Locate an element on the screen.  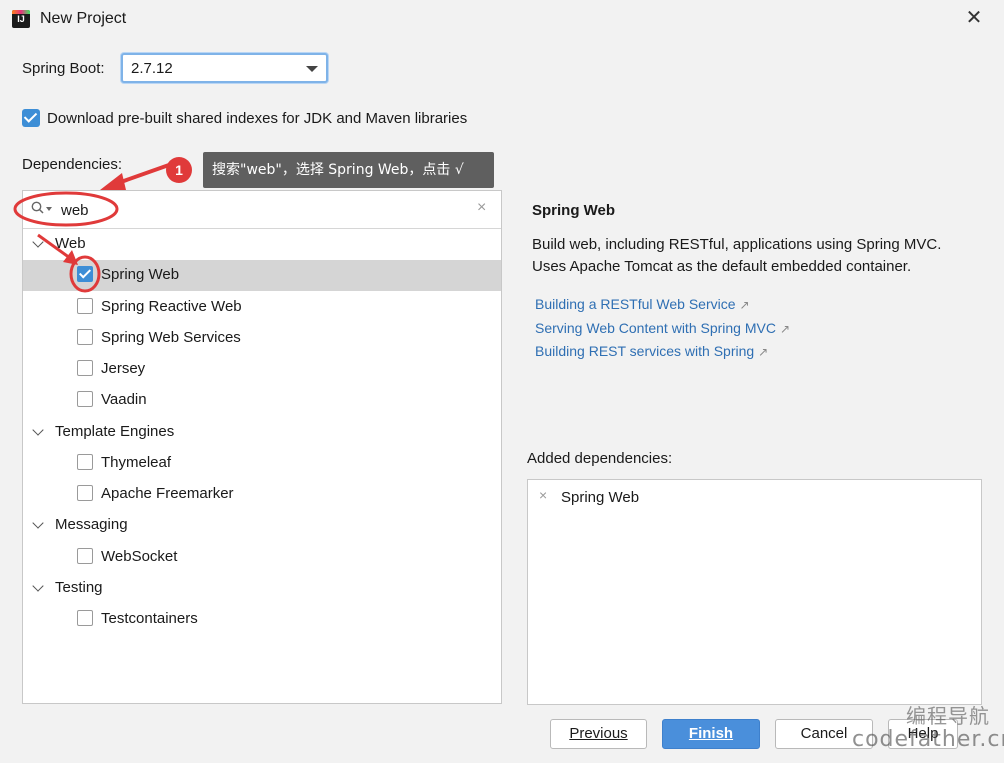
remove-dependency-icon: × is located at coordinates (543, 495).